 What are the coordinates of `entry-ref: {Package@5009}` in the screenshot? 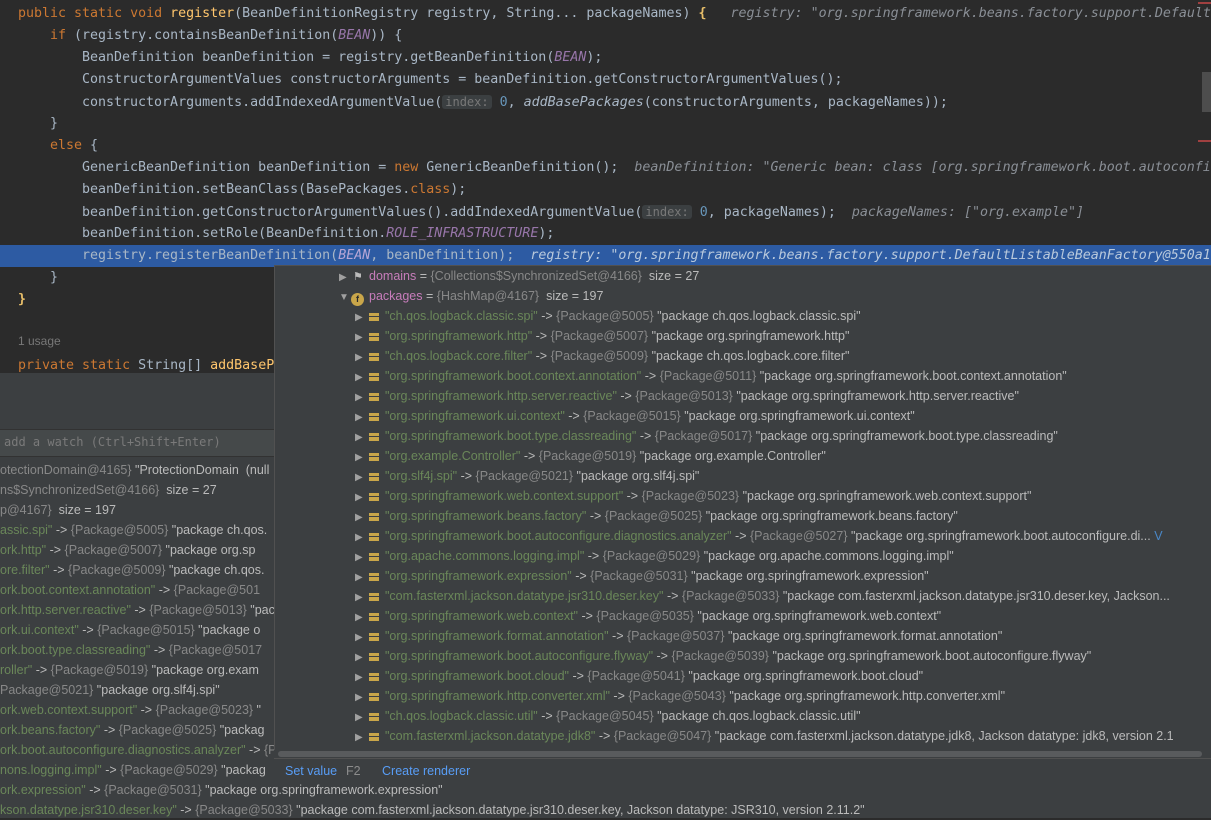 It's located at (599, 356).